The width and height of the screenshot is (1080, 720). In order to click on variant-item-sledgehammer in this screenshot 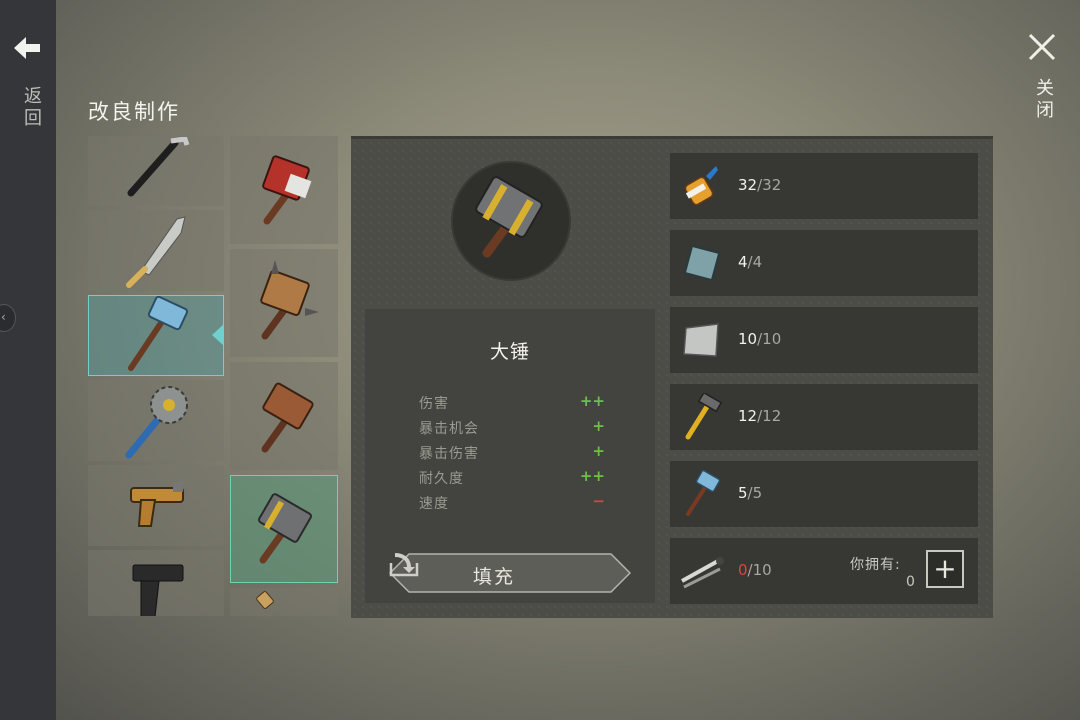, I will do `click(284, 529)`.